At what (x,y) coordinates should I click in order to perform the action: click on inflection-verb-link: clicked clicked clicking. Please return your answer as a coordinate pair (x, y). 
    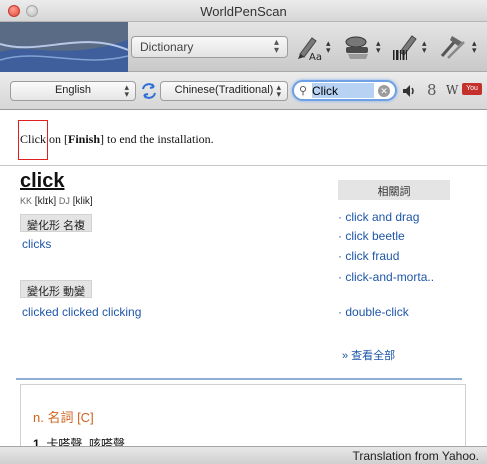
    Looking at the image, I should click on (81, 312).